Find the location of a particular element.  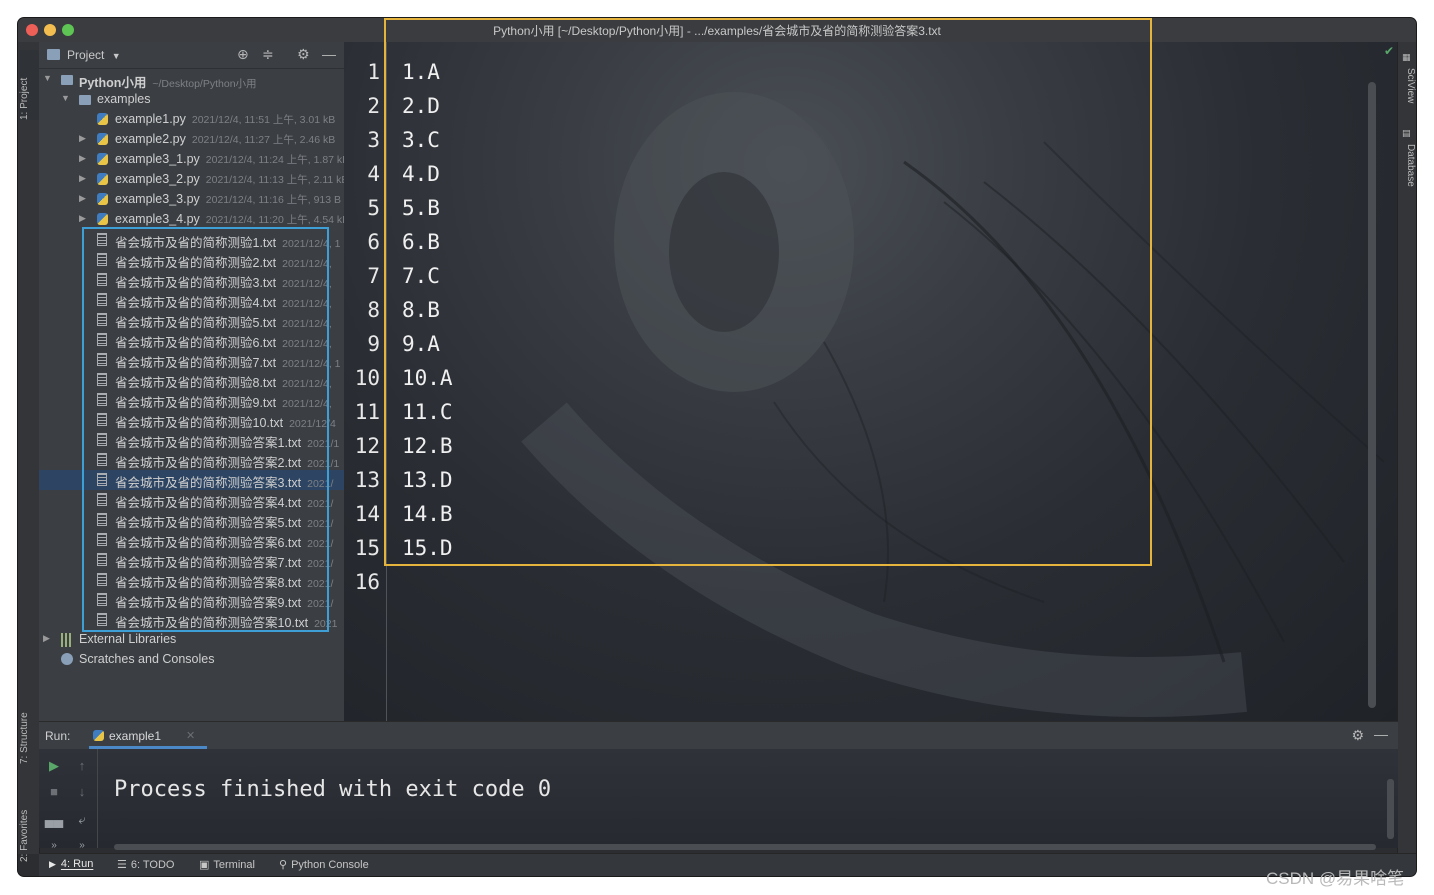

tree-item-txt-file: 省会城市及省的简称测验2.txt 2021/12/4, is located at coordinates (191, 260).